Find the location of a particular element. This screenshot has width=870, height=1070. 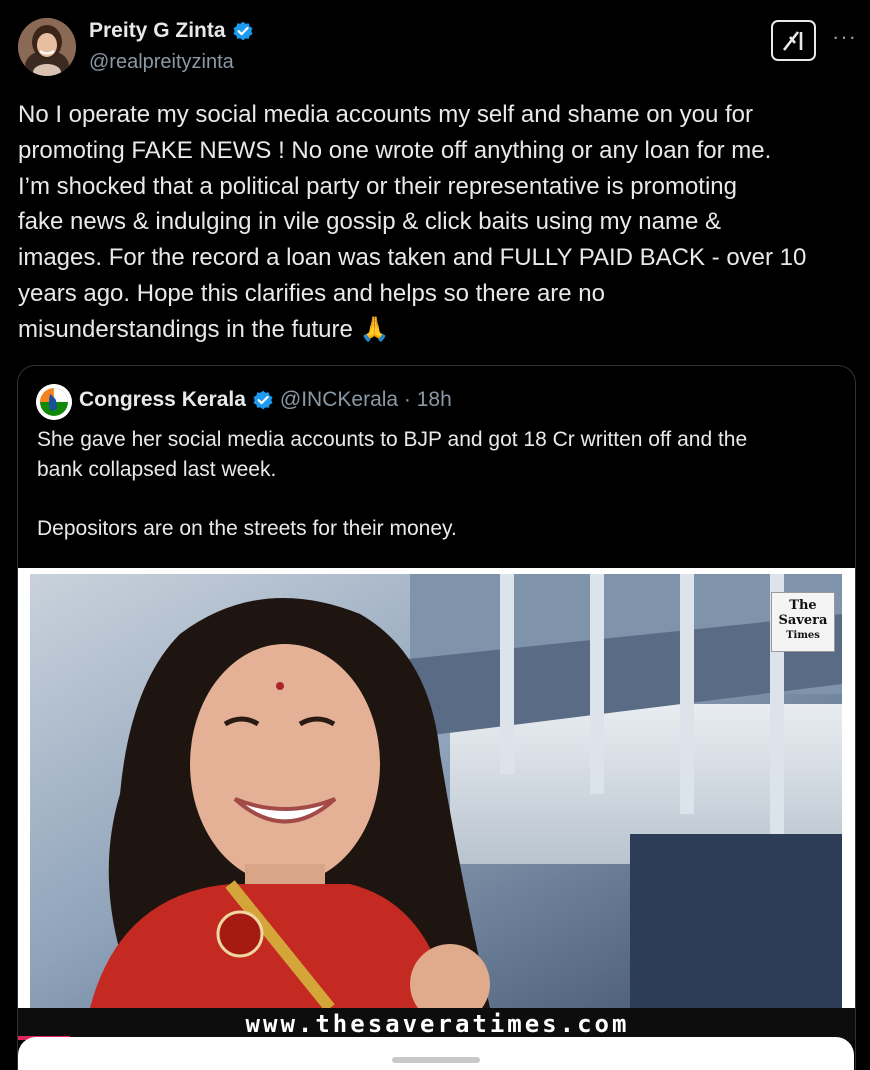

author-name: Preity G Zinta is located at coordinates (171, 31).